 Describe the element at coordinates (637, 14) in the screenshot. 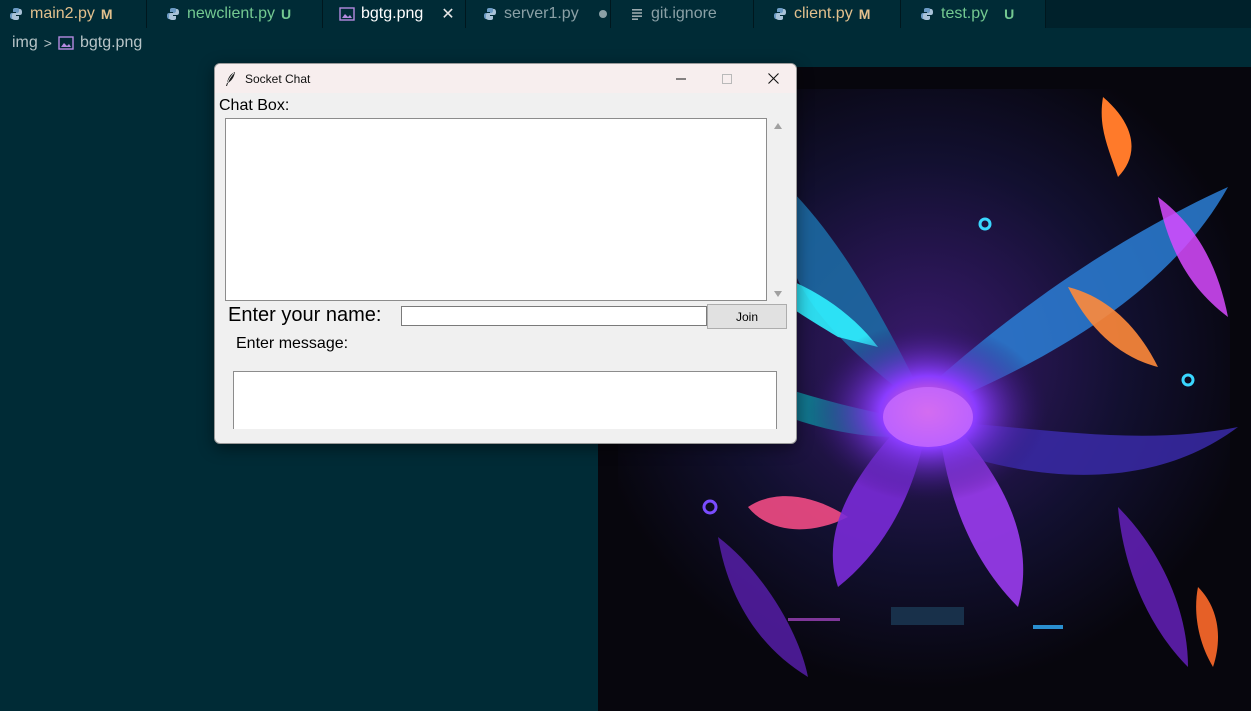

I see `lines-icon` at that location.